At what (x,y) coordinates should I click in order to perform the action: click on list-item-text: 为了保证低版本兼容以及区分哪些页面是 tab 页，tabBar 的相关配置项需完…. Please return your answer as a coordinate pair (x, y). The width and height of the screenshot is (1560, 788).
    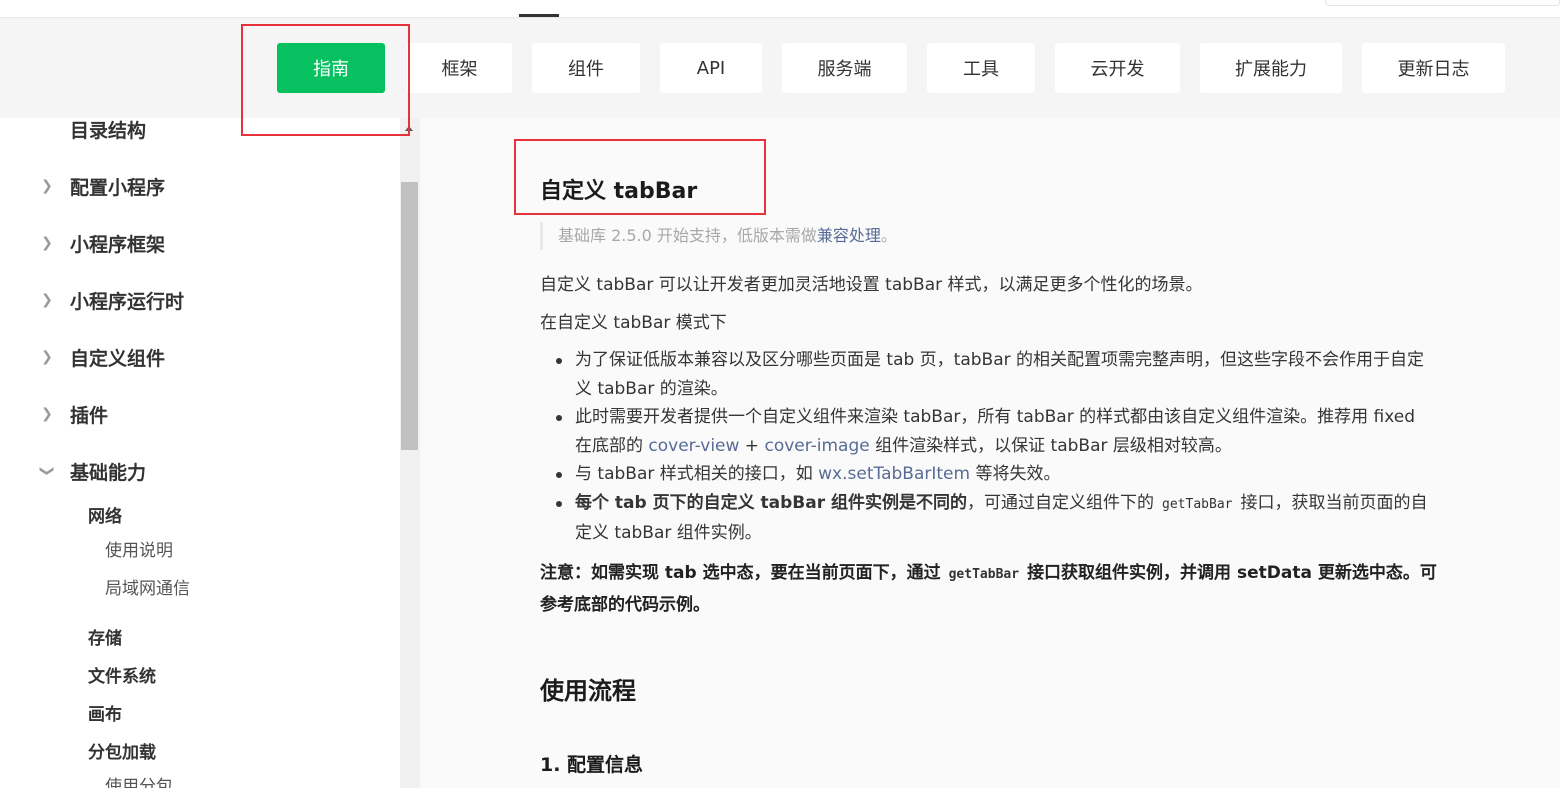
    Looking at the image, I should click on (1000, 374).